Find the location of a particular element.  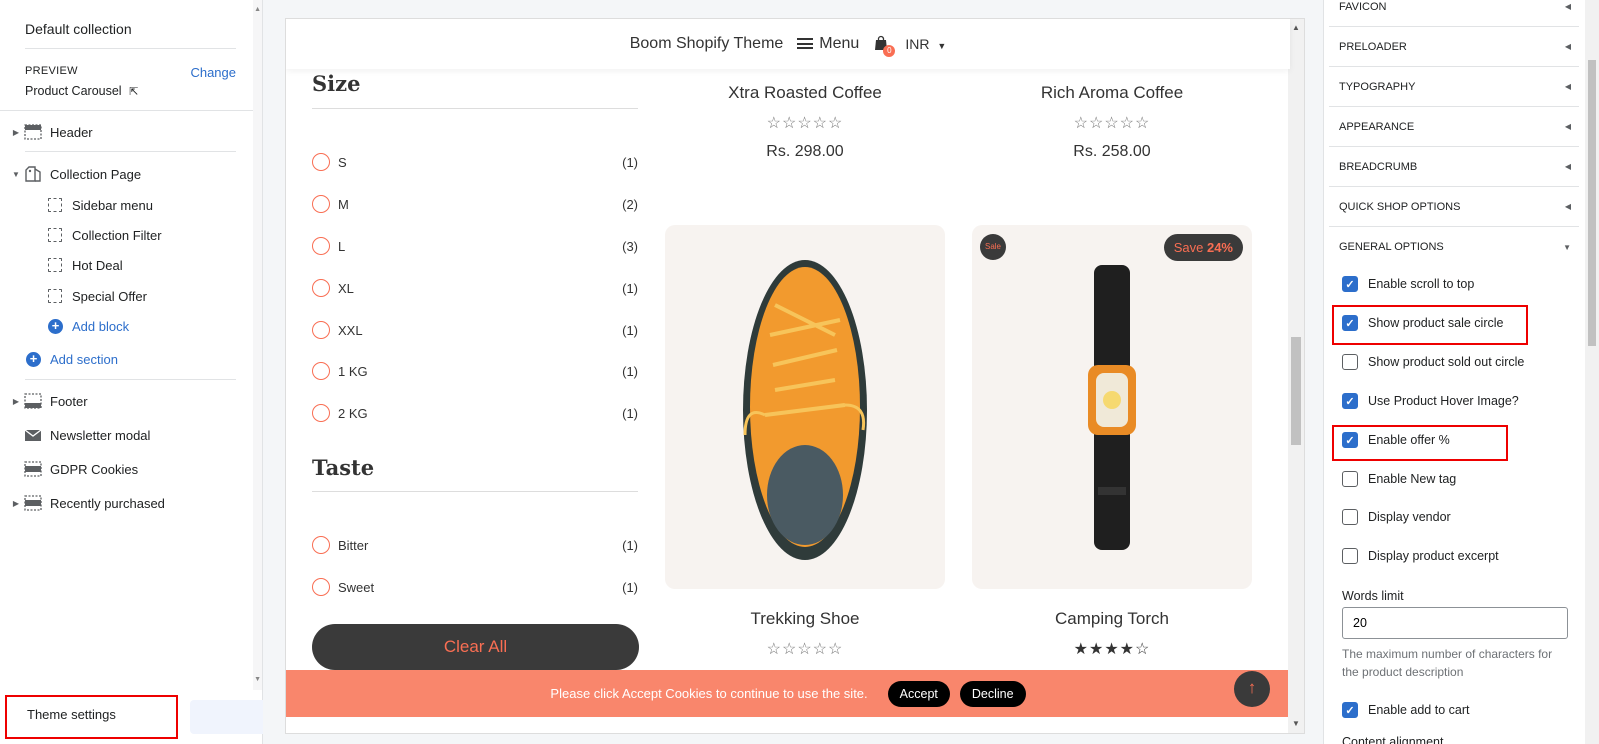

divider is located at coordinates (130, 48).